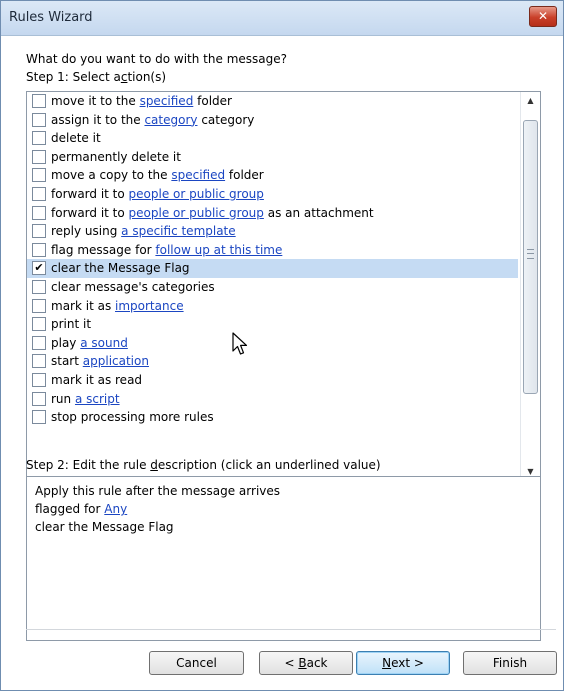 This screenshot has height=691, width=564. I want to click on title-bar: Rules Wizard ✕, so click(282, 18).